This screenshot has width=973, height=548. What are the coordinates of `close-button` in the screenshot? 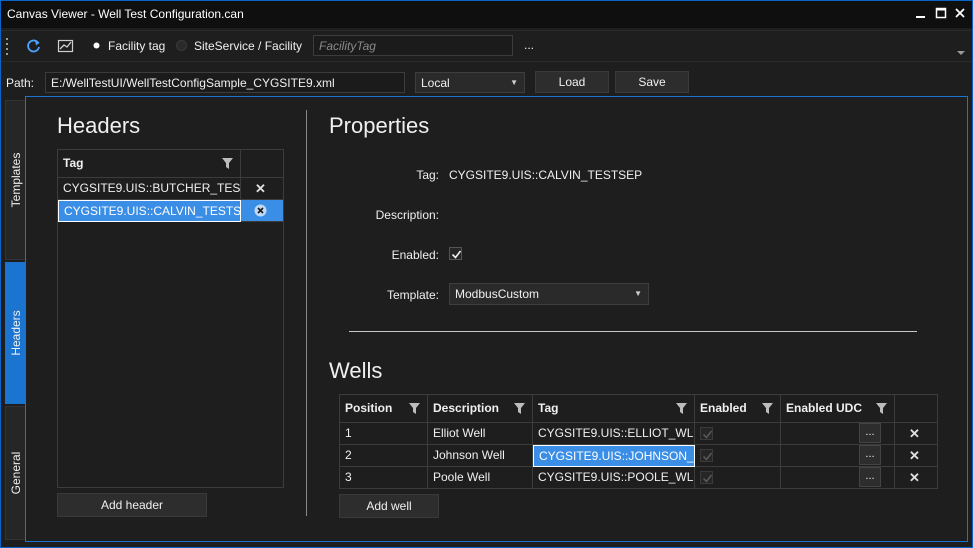 It's located at (960, 13).